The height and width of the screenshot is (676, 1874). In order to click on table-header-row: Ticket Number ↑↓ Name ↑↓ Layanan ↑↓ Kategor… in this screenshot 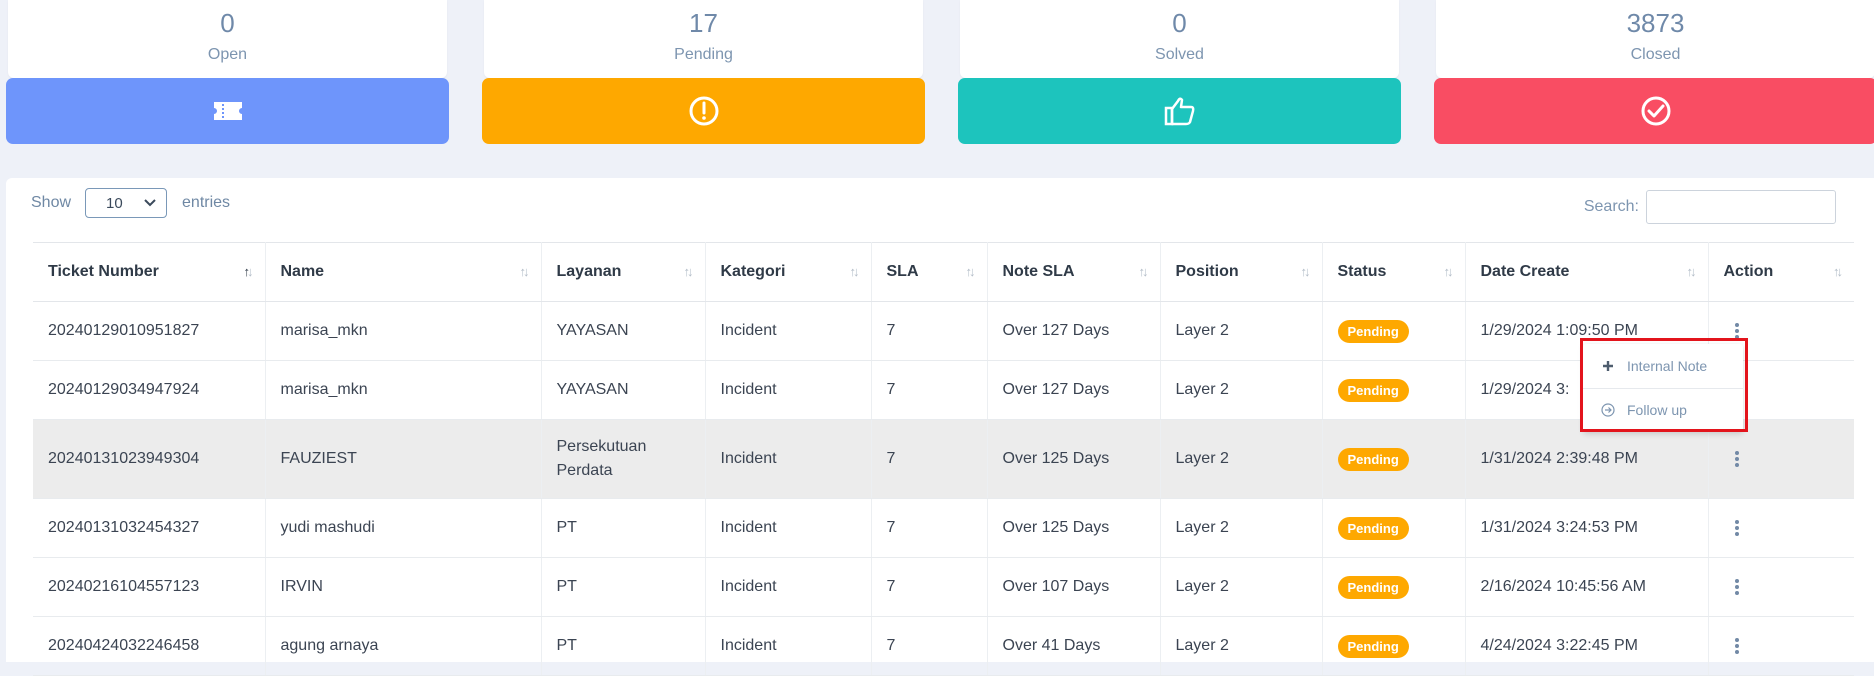, I will do `click(943, 272)`.